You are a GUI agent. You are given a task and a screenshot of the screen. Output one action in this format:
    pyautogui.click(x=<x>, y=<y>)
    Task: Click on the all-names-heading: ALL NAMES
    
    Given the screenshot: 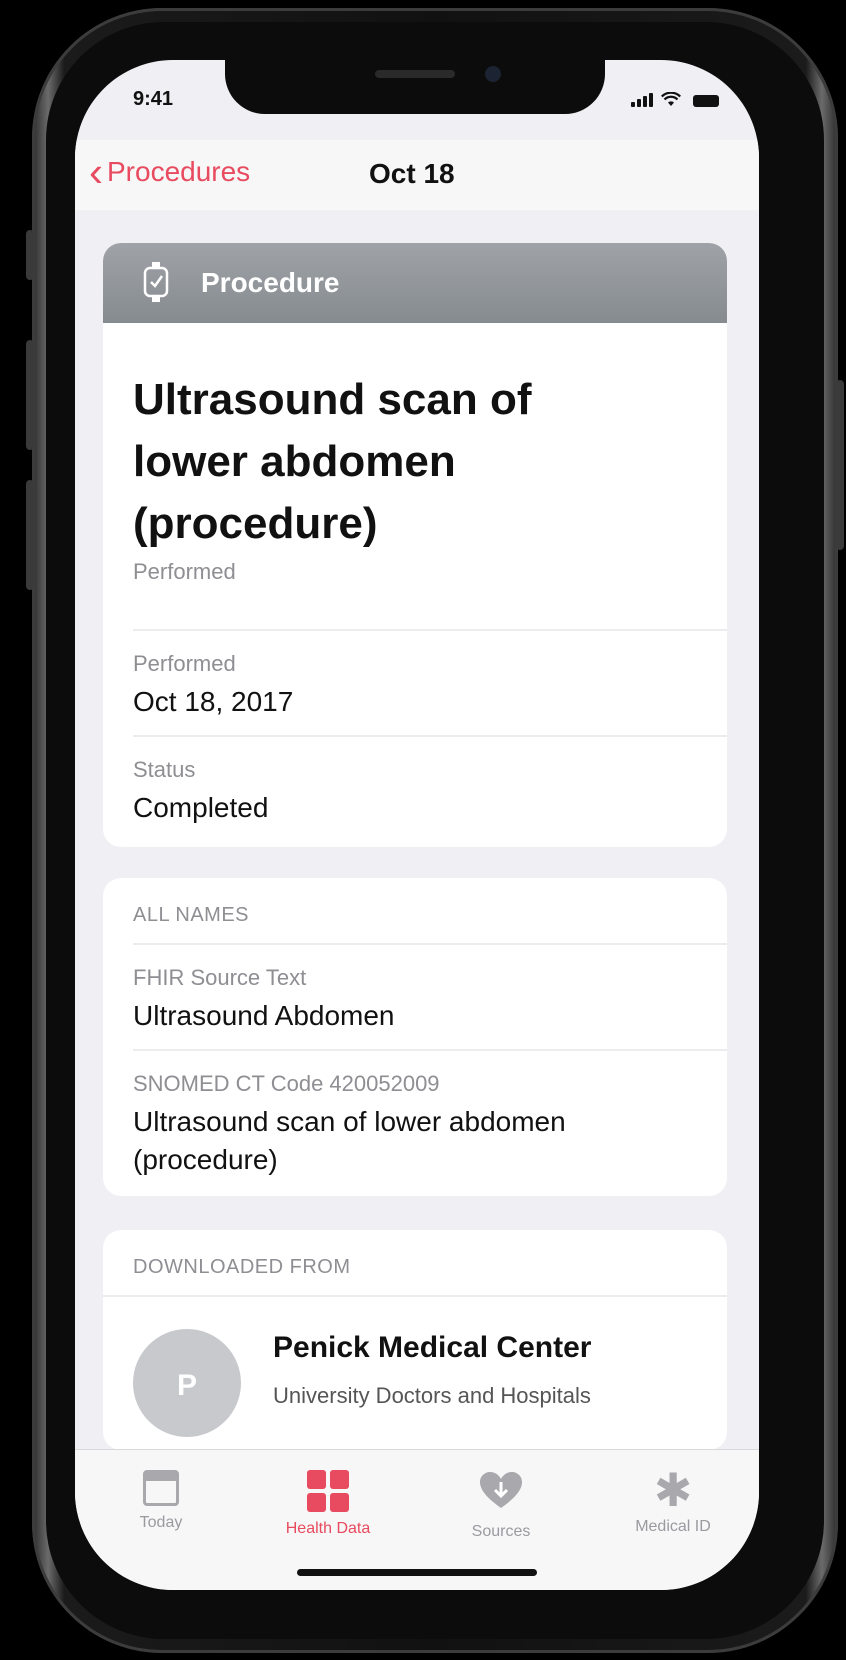 What is the action you would take?
    pyautogui.click(x=191, y=915)
    